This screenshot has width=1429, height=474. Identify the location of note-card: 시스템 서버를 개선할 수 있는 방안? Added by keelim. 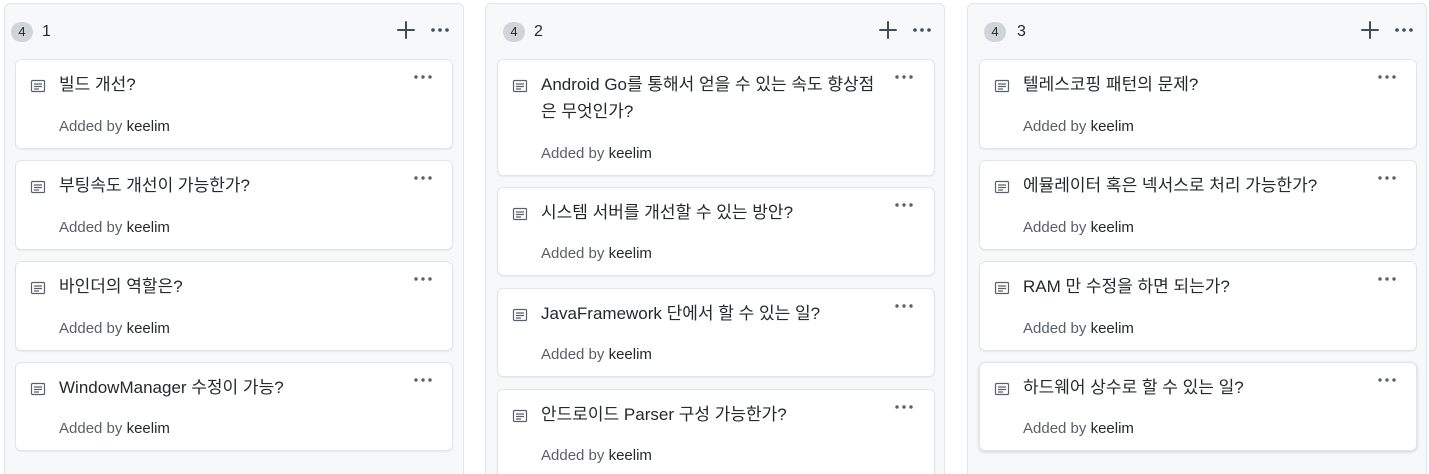
(716, 231).